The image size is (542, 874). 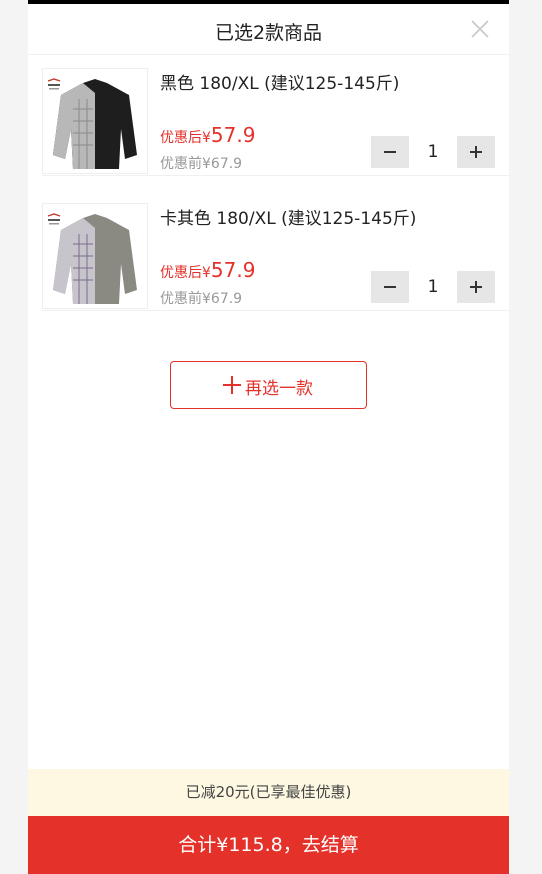 What do you see at coordinates (288, 219) in the screenshot?
I see `product-name: 卡其色 180/XL (建议125-145斤)` at bounding box center [288, 219].